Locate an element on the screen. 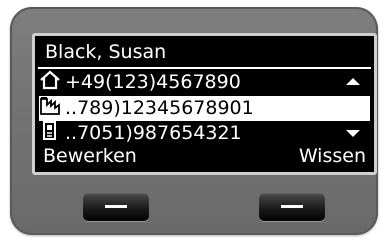 This screenshot has width=390, height=242. number-entry-home: +49(123)4567890 is located at coordinates (204, 82).